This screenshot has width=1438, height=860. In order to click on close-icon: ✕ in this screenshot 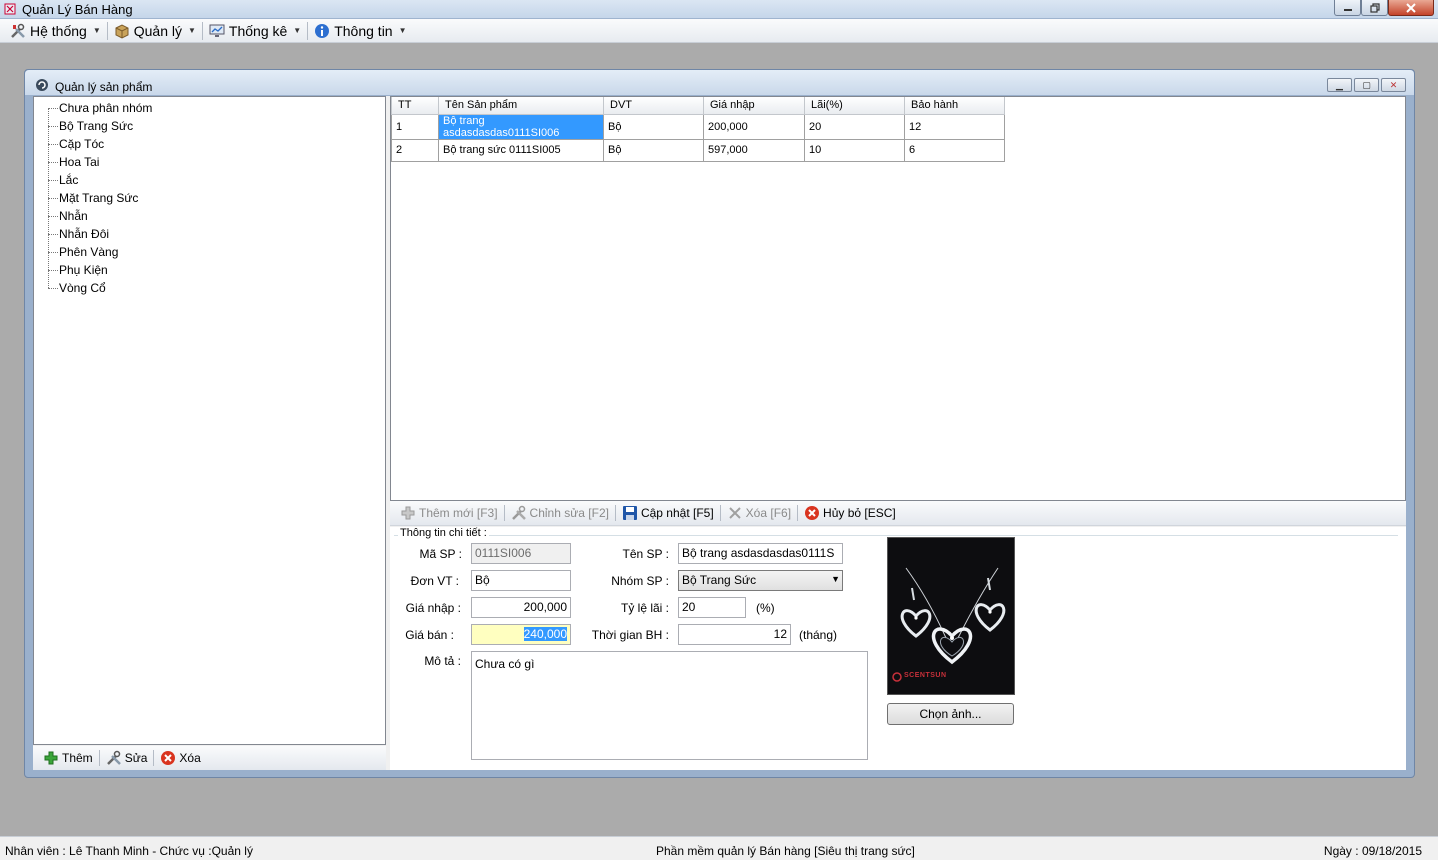, I will do `click(1393, 84)`.